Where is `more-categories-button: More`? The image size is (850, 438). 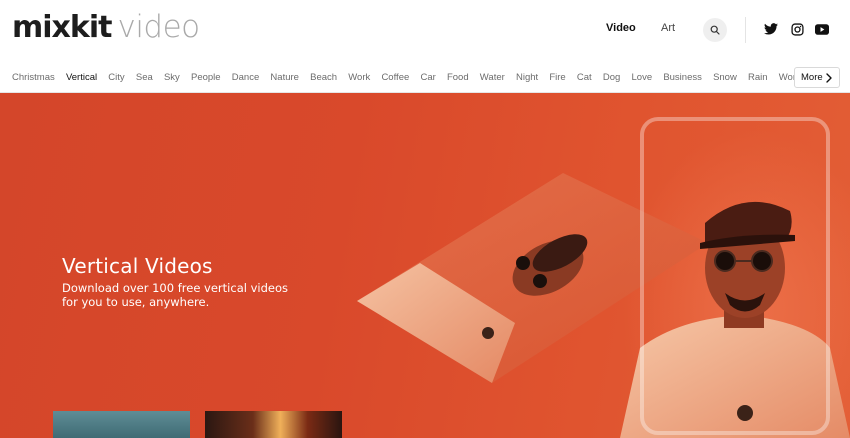
more-categories-button: More is located at coordinates (817, 77).